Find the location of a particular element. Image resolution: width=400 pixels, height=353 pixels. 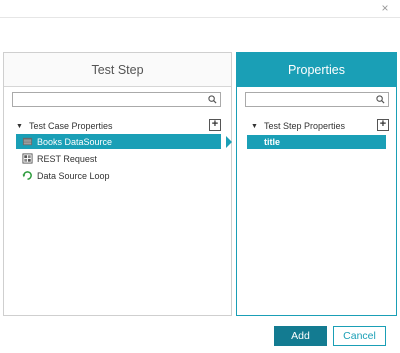

loop-icon is located at coordinates (27, 175).